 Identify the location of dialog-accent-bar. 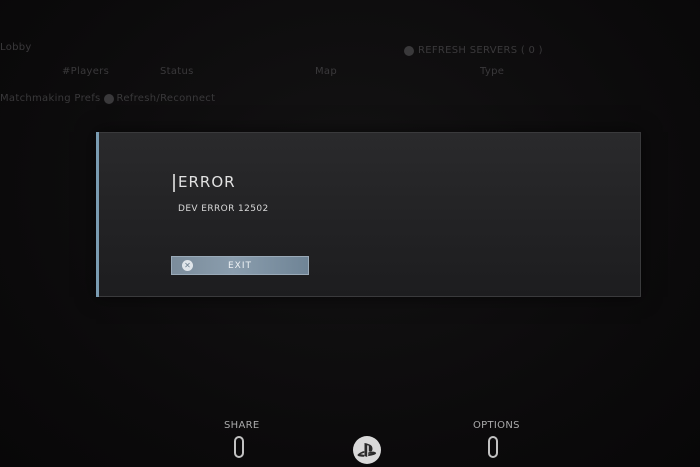
(97, 214).